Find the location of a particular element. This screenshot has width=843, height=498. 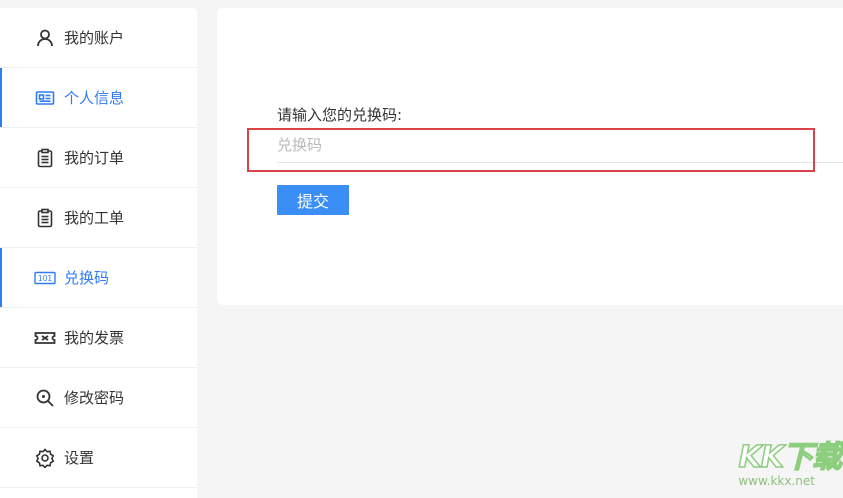

sidebar-item-my-tickets: 我的工单 is located at coordinates (98, 218).